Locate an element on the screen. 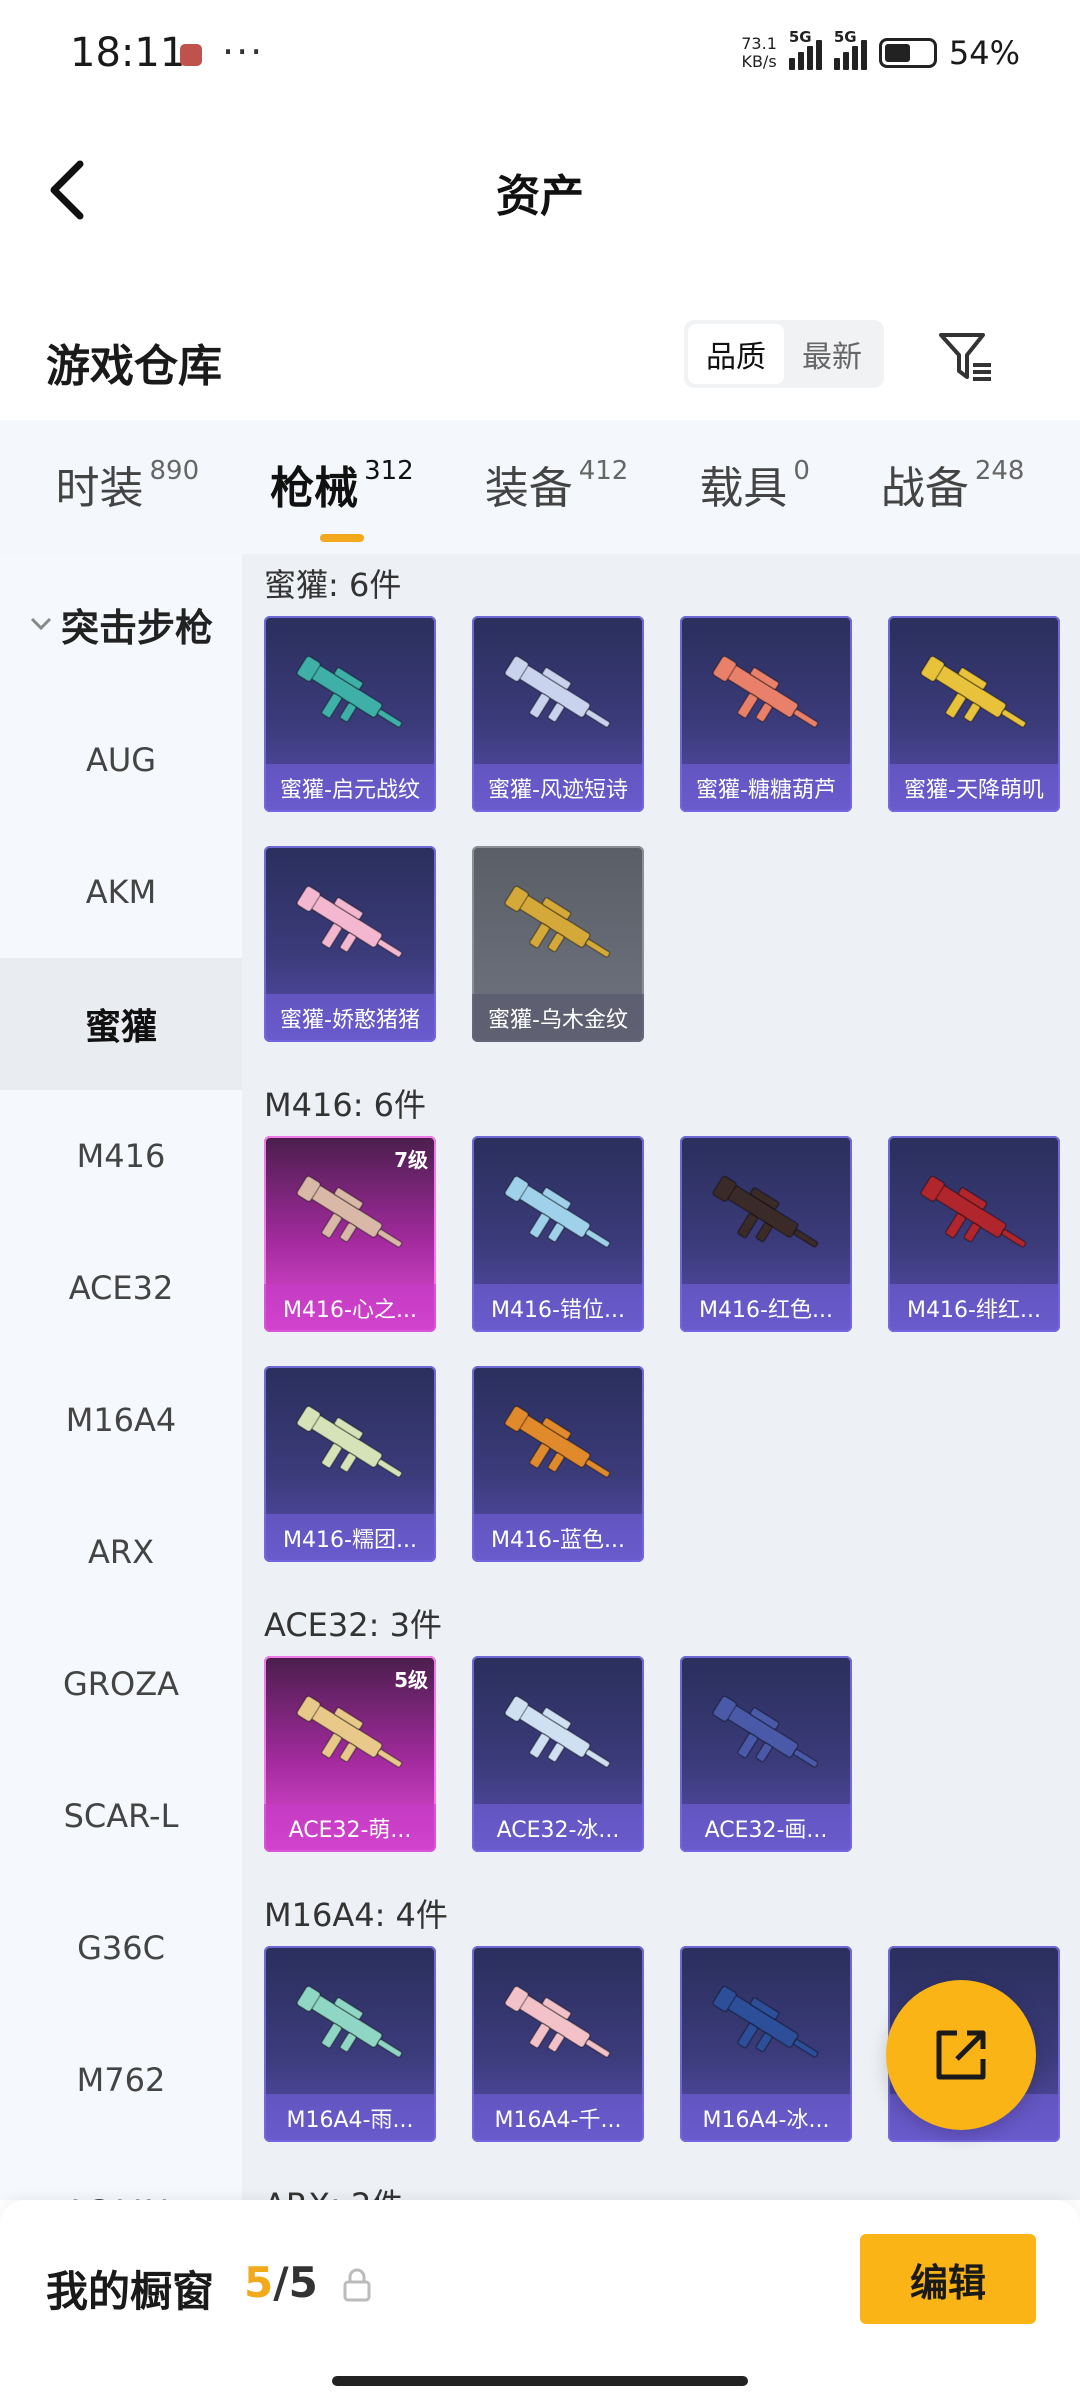  skin-card: 蜜獾-风迹短诗 is located at coordinates (558, 714).